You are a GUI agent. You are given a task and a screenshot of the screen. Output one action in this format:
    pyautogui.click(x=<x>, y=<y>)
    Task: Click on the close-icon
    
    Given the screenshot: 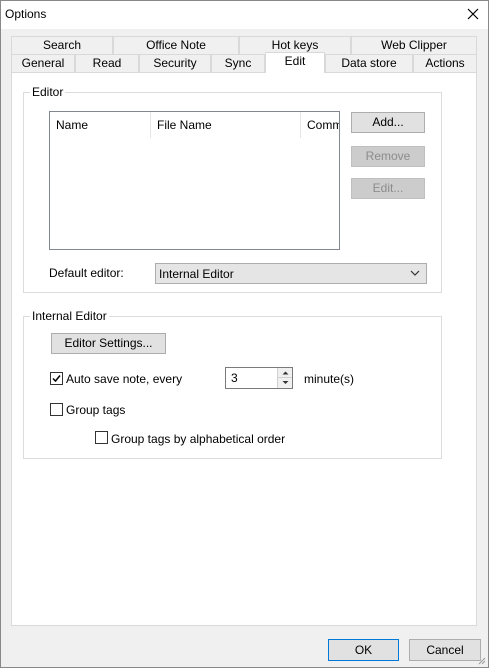 What is the action you would take?
    pyautogui.click(x=473, y=14)
    